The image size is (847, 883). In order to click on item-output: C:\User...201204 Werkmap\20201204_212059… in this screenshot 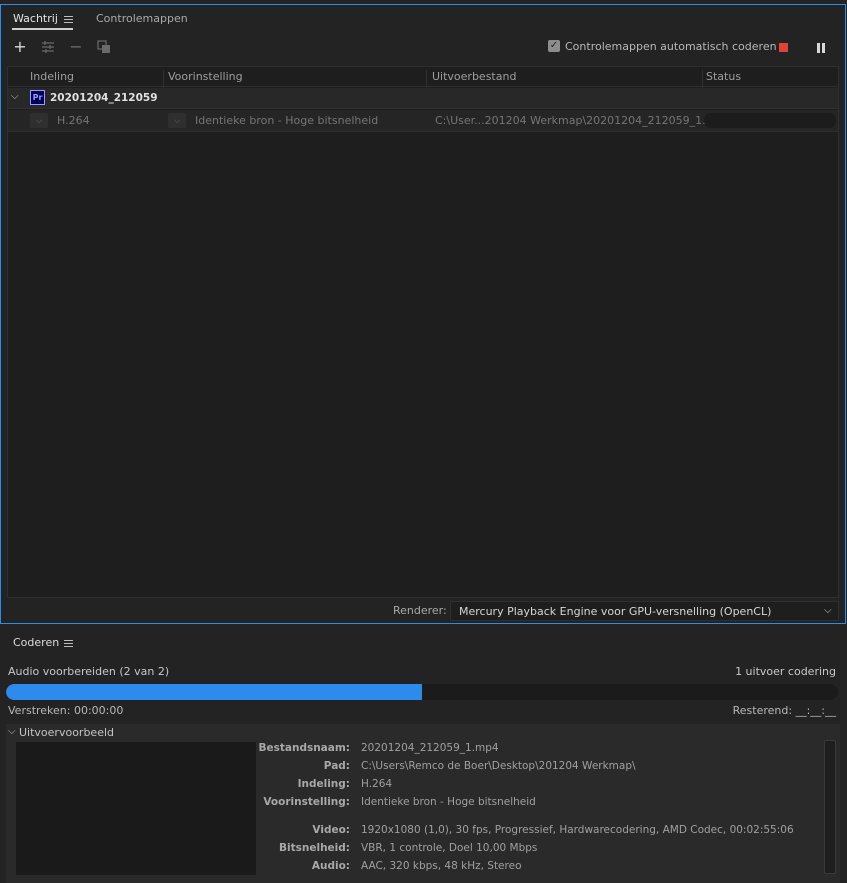, I will do `click(582, 120)`.